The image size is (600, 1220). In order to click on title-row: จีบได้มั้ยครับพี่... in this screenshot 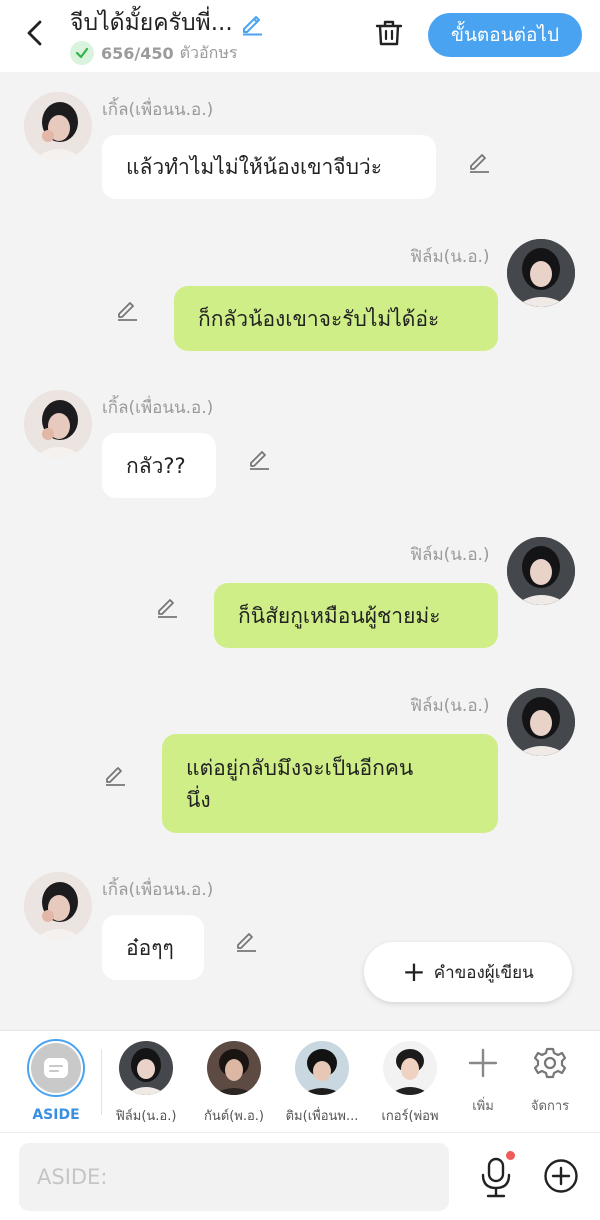, I will do `click(167, 23)`.